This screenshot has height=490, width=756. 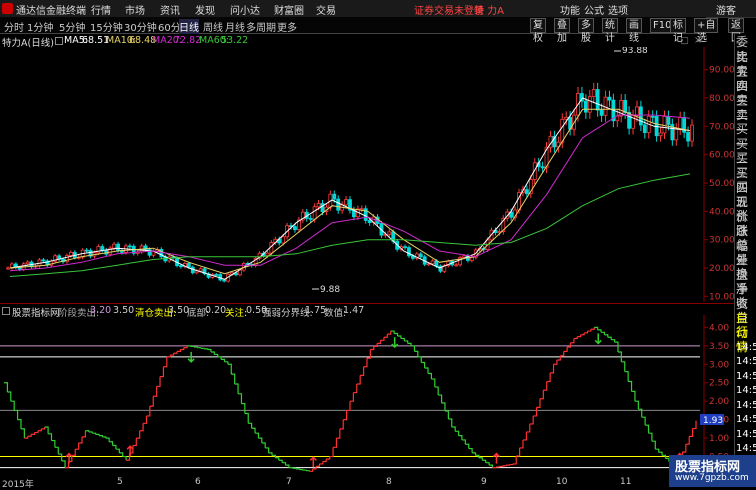 What do you see at coordinates (213, 26) in the screenshot?
I see `tab-weekly: 周线` at bounding box center [213, 26].